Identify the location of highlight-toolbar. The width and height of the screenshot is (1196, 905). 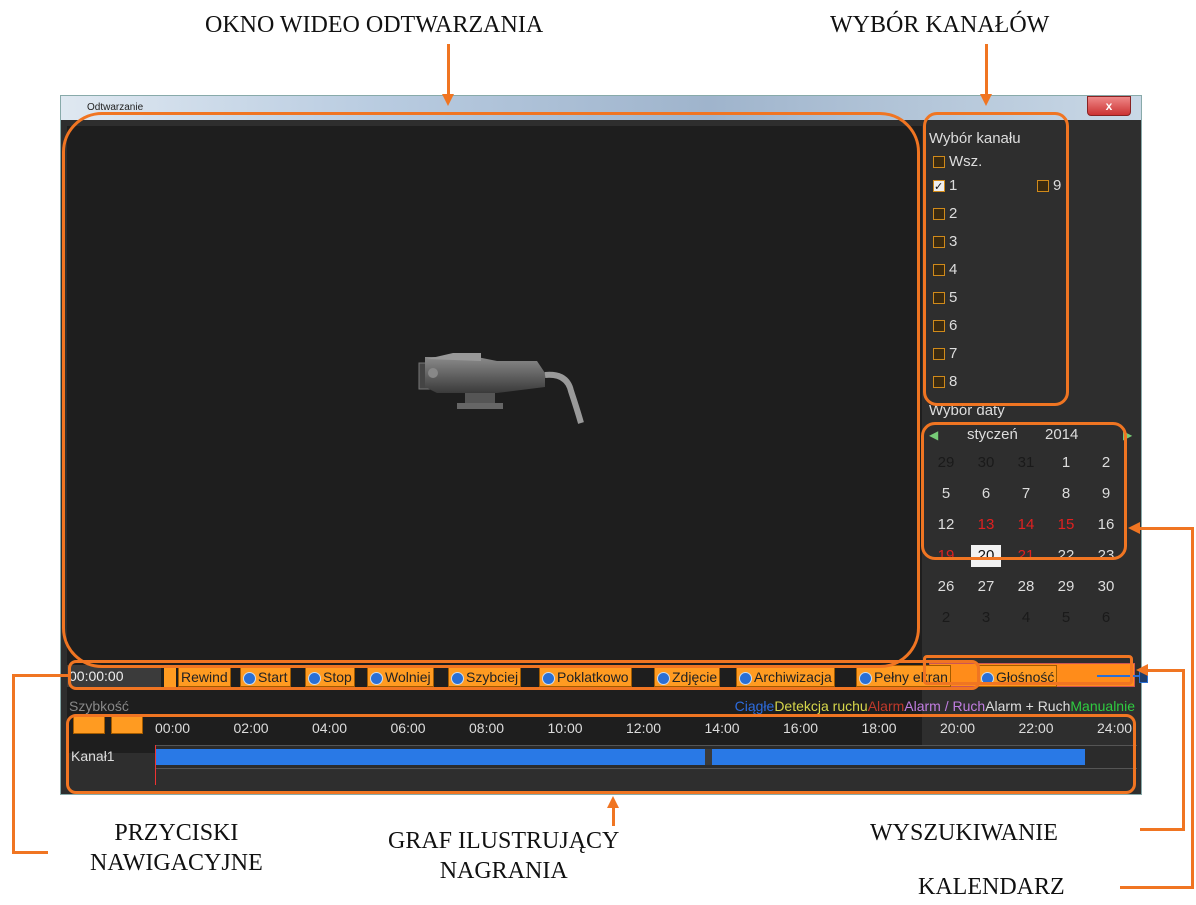
(524, 675).